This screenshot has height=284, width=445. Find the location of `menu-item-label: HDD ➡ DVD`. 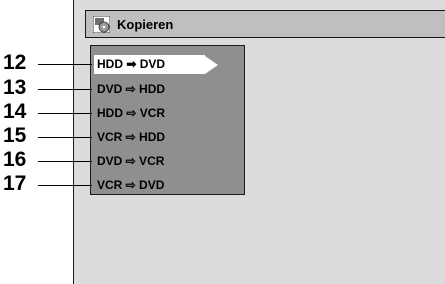

menu-item-label: HDD ➡ DVD is located at coordinates (131, 64).